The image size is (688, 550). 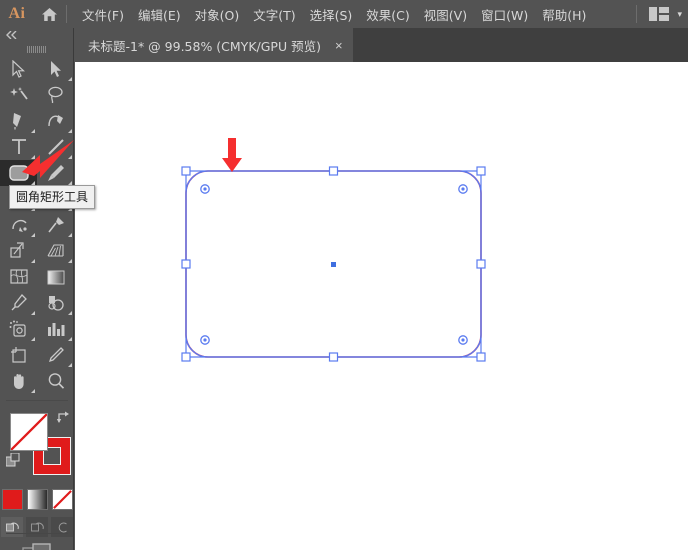 I want to click on menu-item-effect: 效果(C), so click(x=387, y=14).